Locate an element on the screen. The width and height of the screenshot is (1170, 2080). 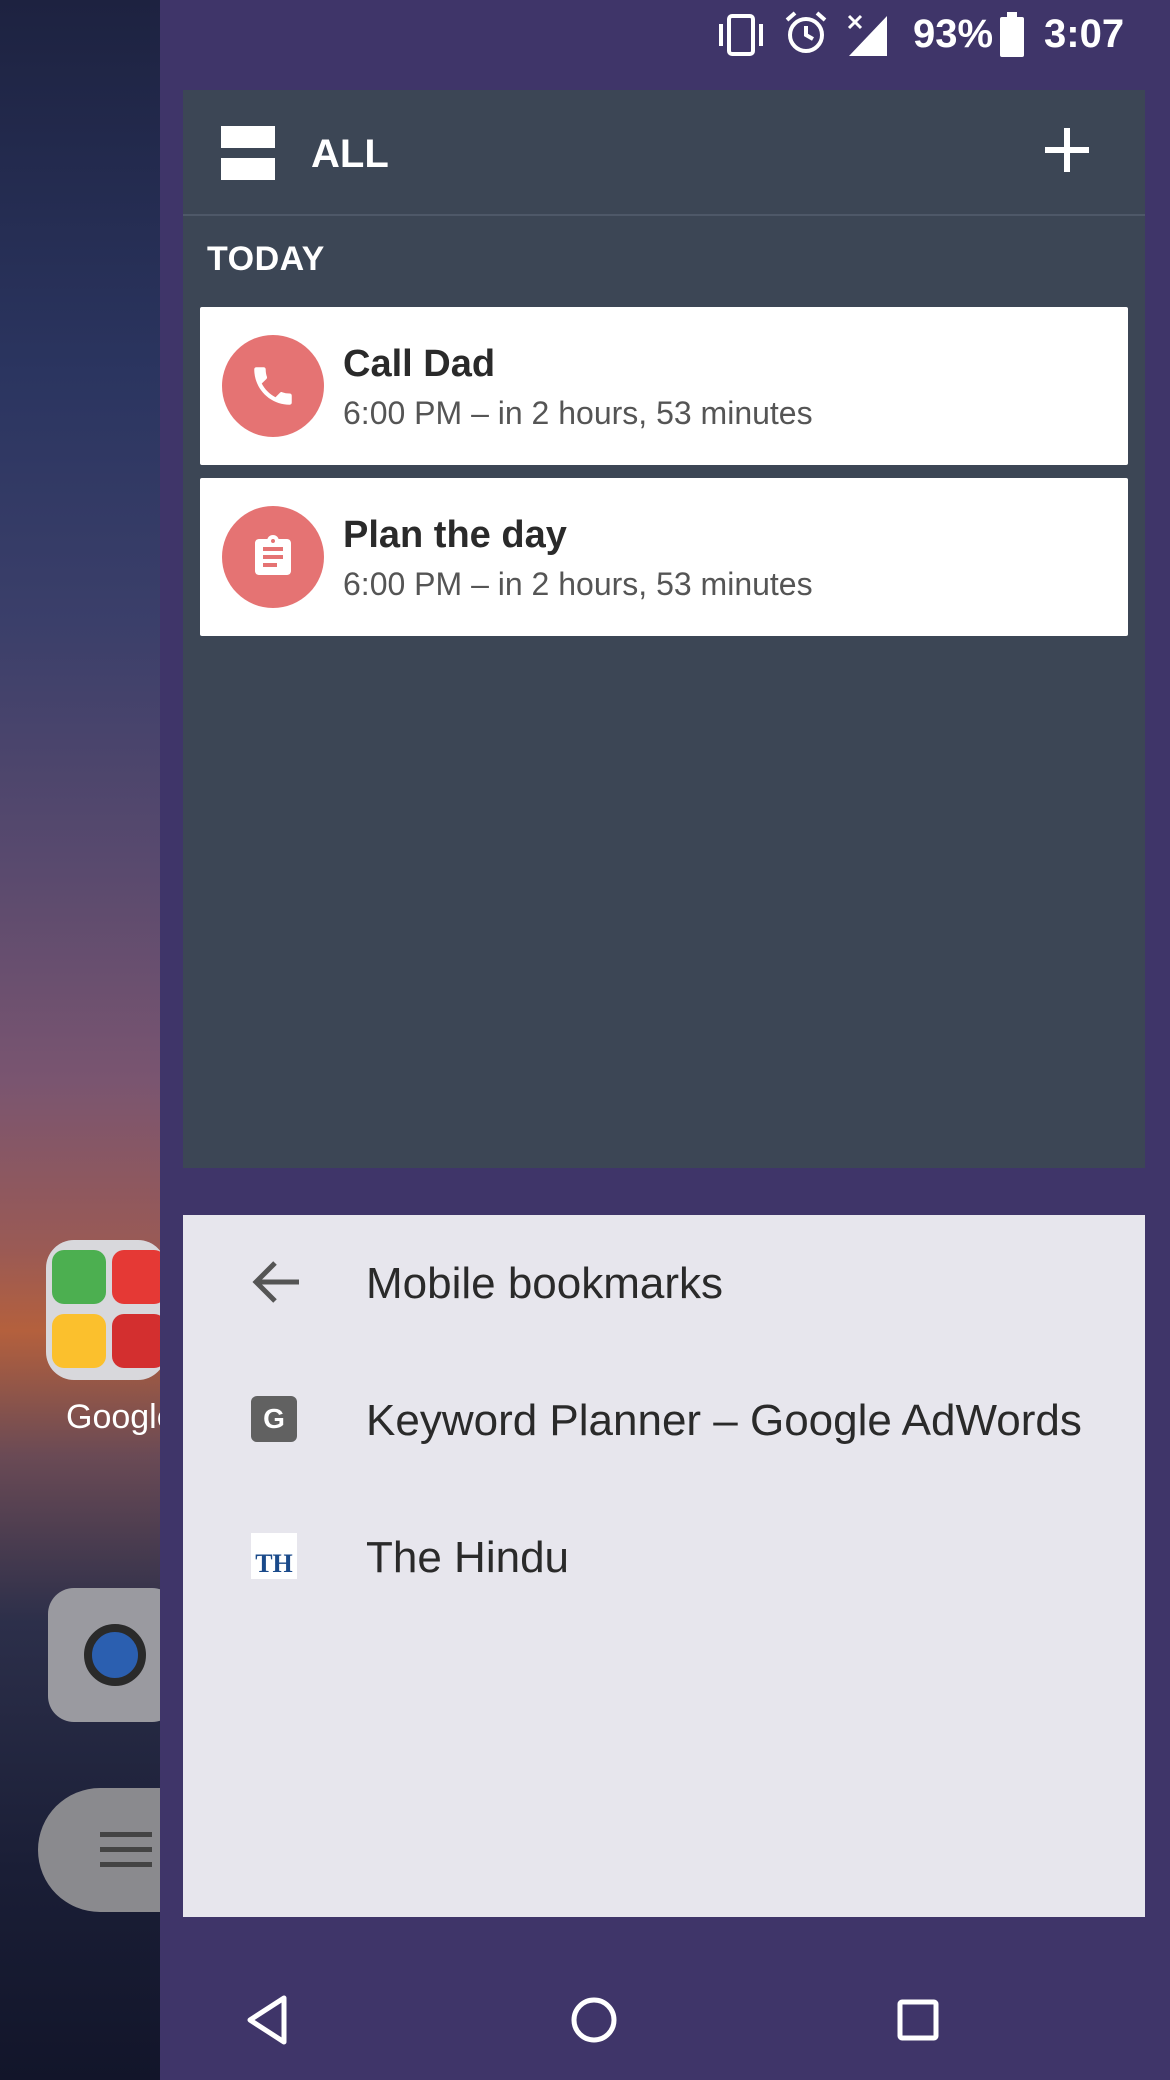
phone-icon is located at coordinates (273, 386).